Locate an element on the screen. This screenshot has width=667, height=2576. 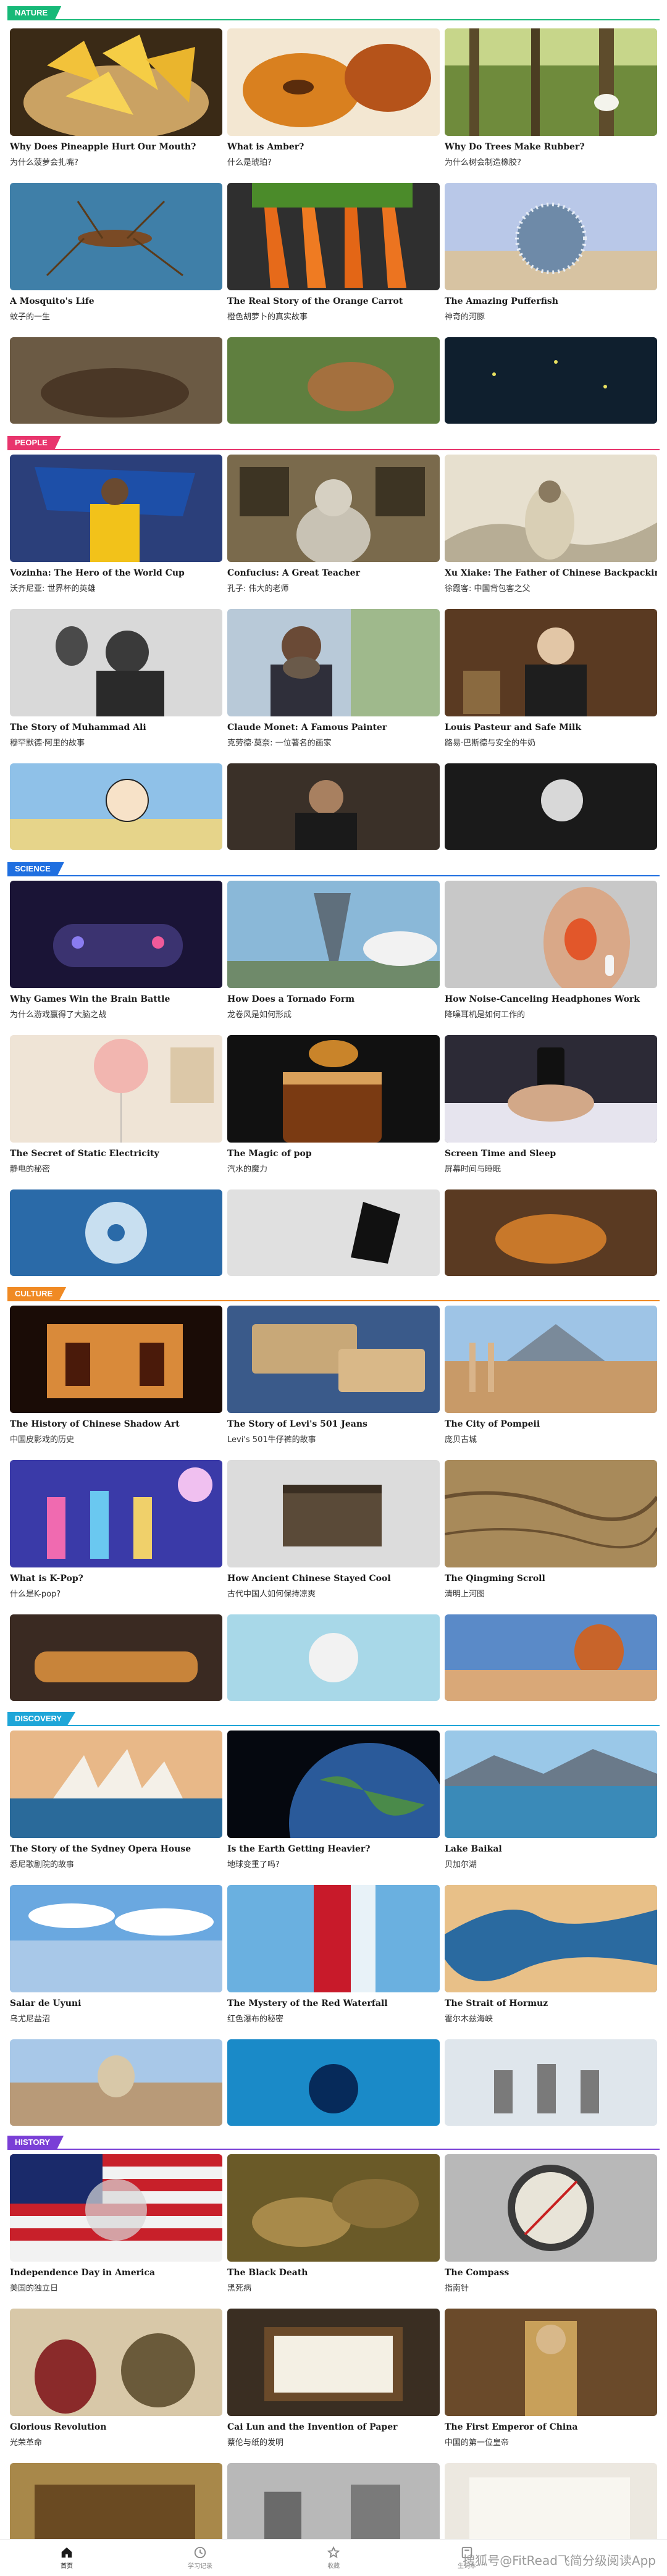
article-title-en: Confucius: A Great Teacher is located at coordinates (293, 573).